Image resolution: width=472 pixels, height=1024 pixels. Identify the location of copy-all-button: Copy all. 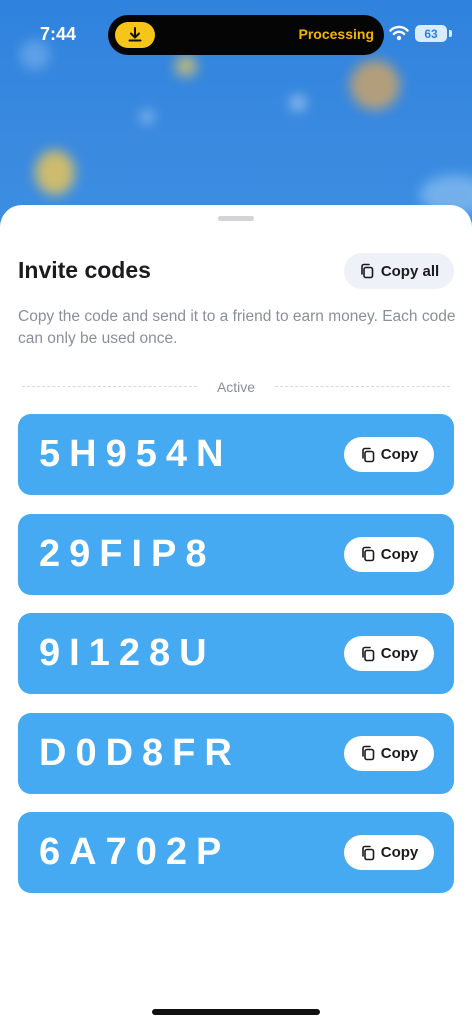
(399, 271).